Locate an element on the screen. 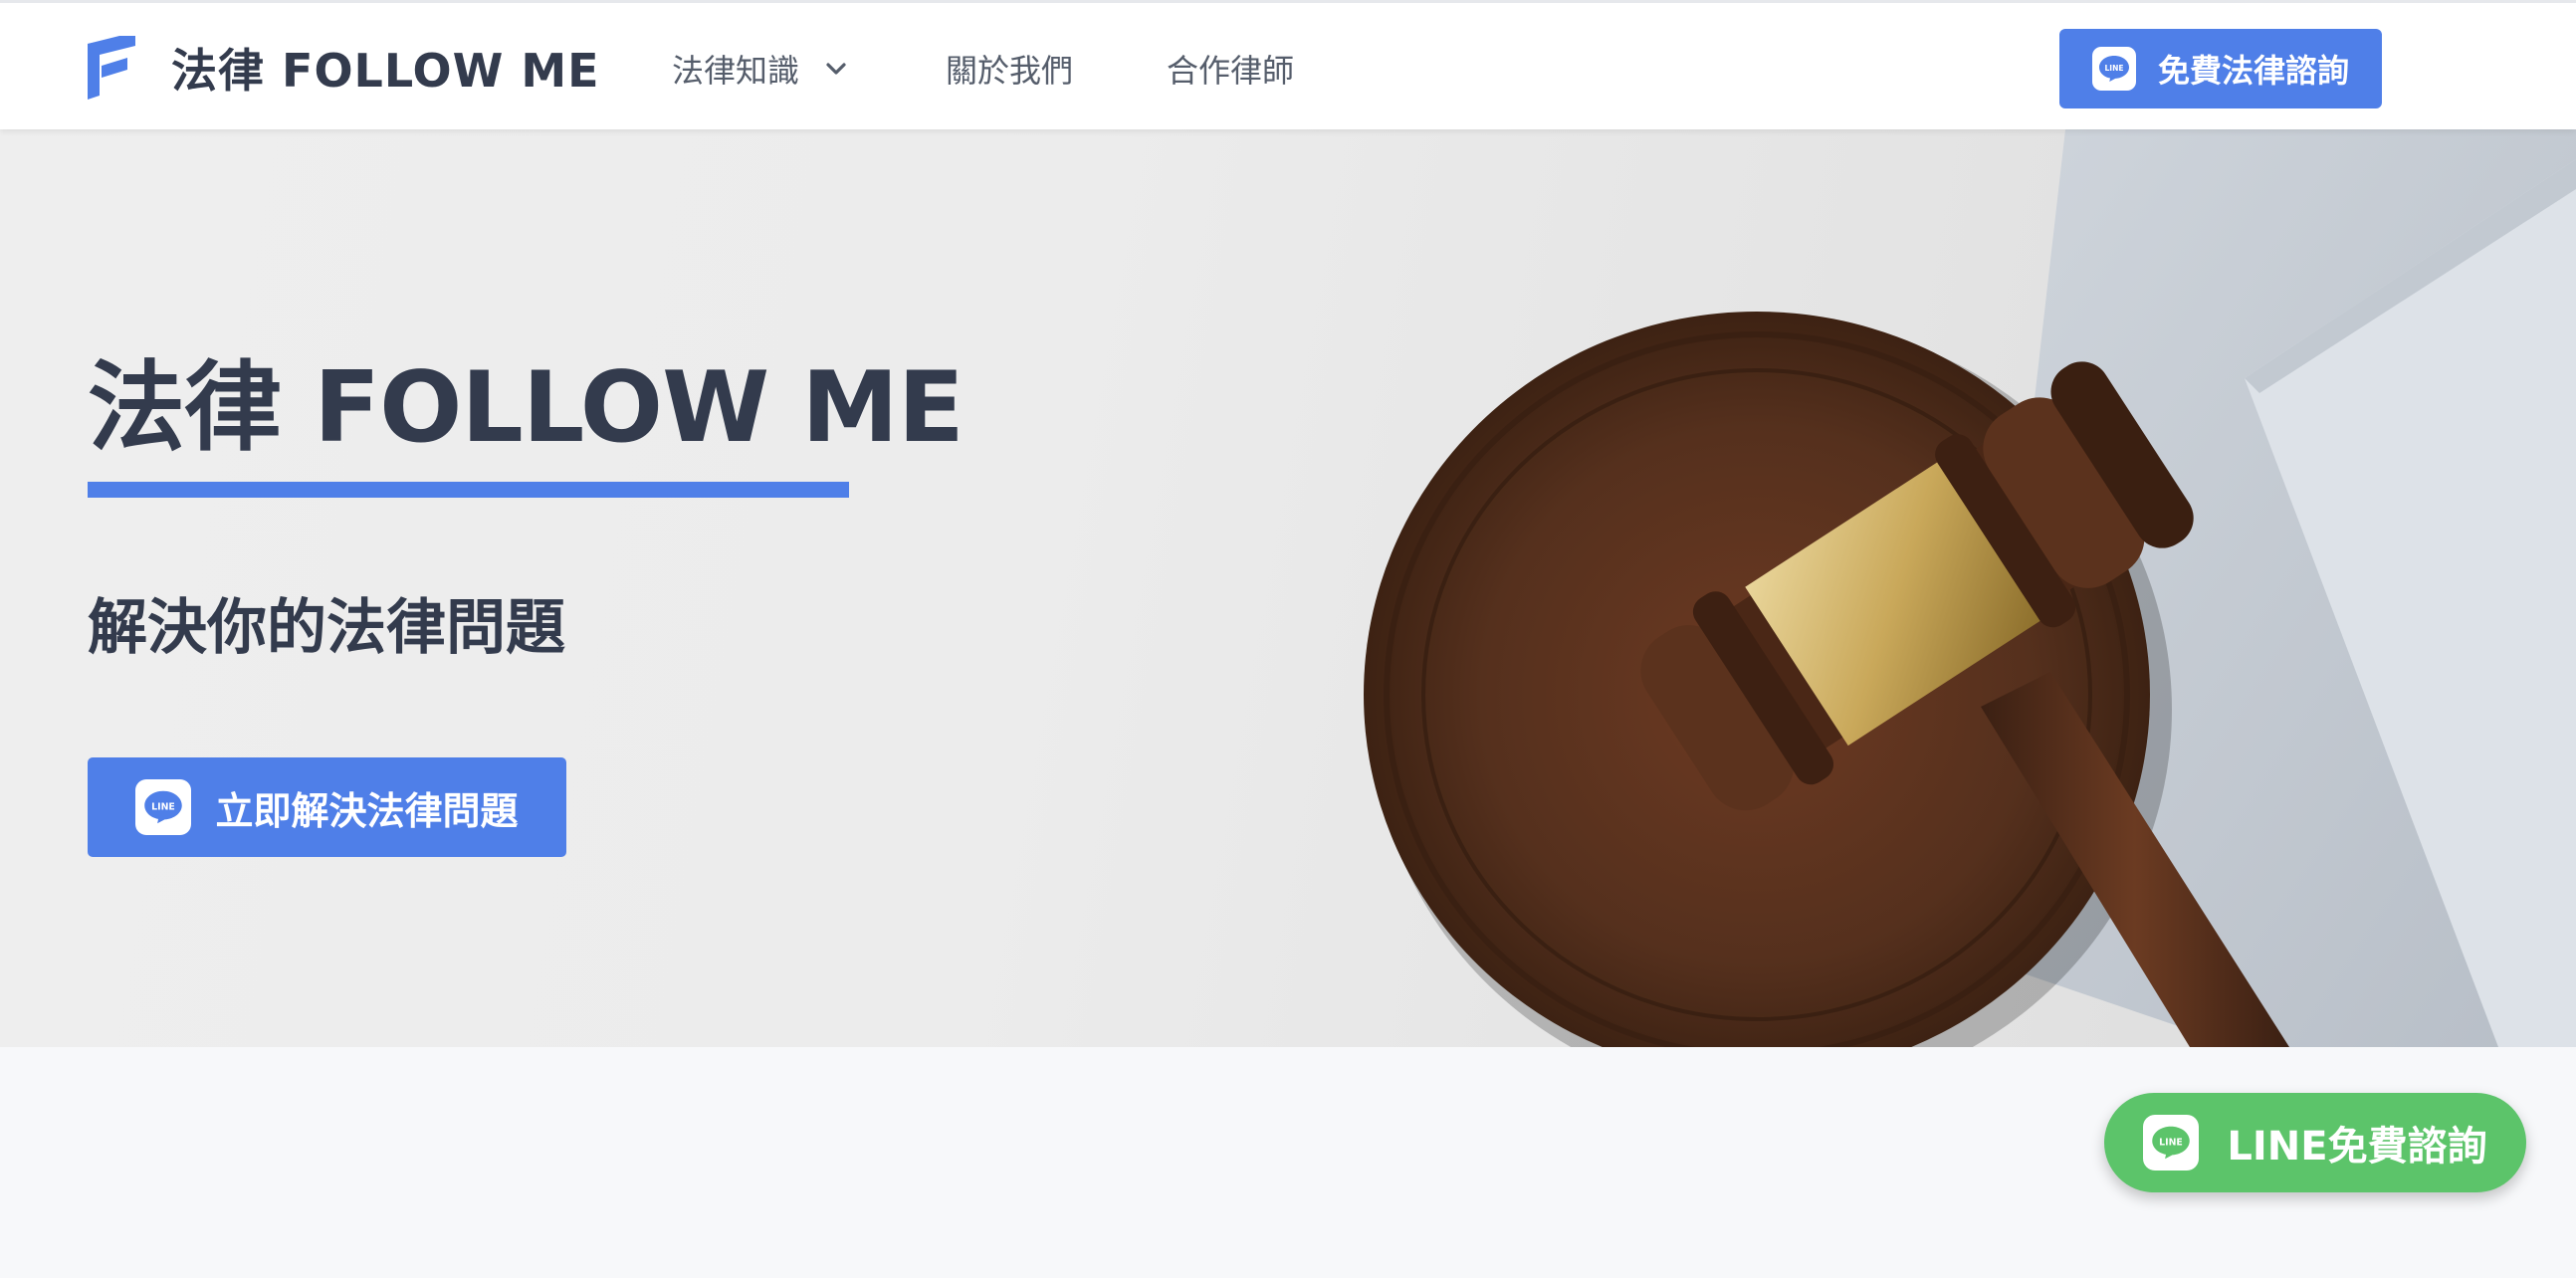  solve-legal-problem-button: LINE 立即解決法律問題 is located at coordinates (327, 807).